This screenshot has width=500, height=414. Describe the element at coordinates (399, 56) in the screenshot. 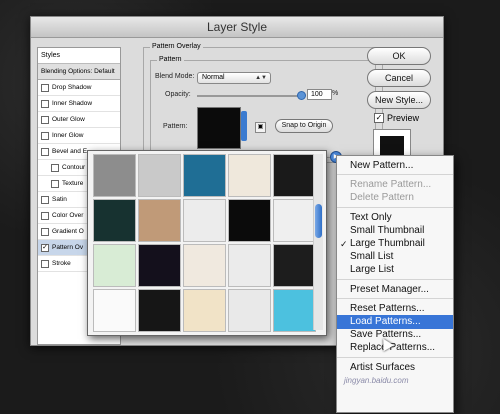

I see `ok-button: OK` at that location.